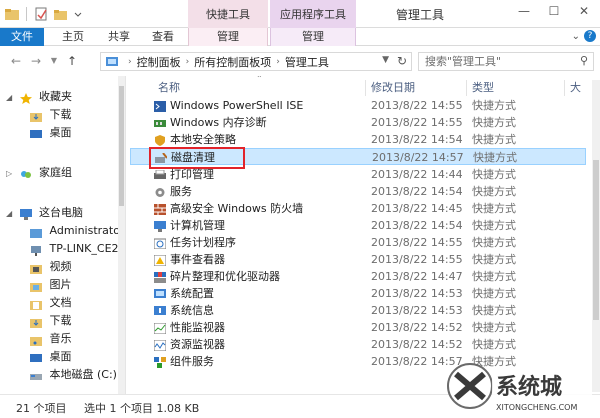  I want to click on nav-item-documents: 文档, so click(51, 302).